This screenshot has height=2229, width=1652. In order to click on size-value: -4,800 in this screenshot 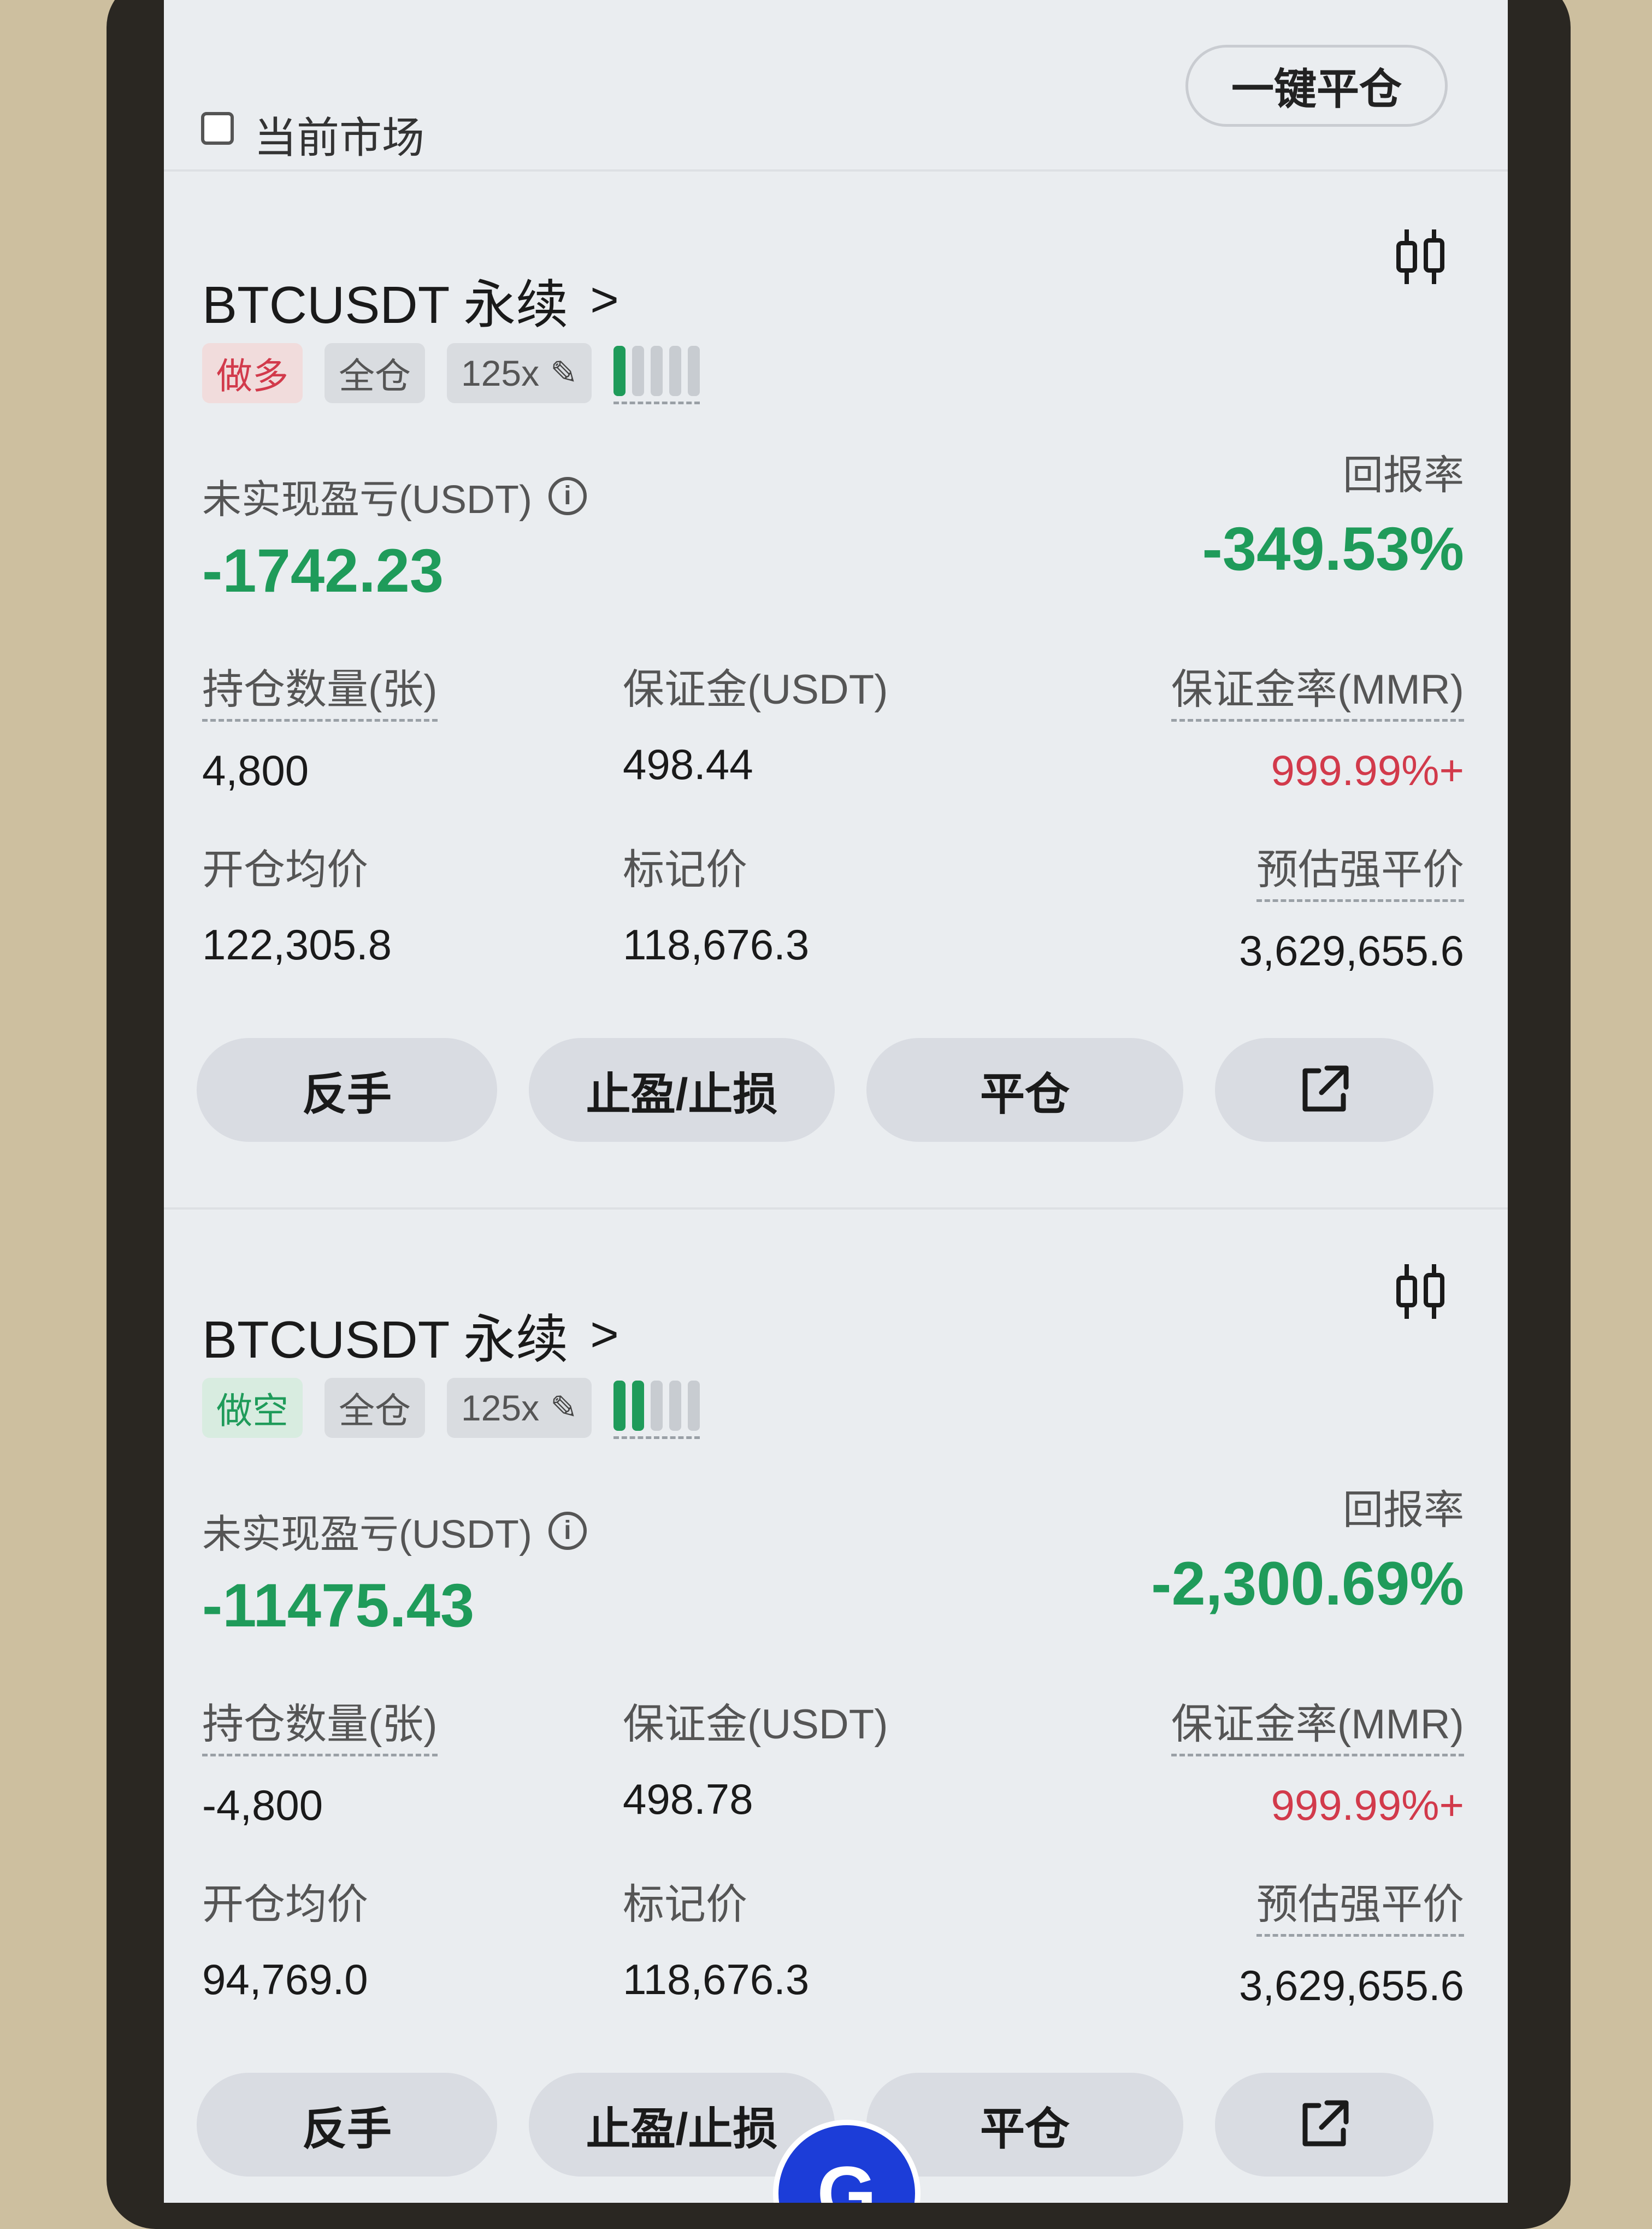, I will do `click(262, 1805)`.